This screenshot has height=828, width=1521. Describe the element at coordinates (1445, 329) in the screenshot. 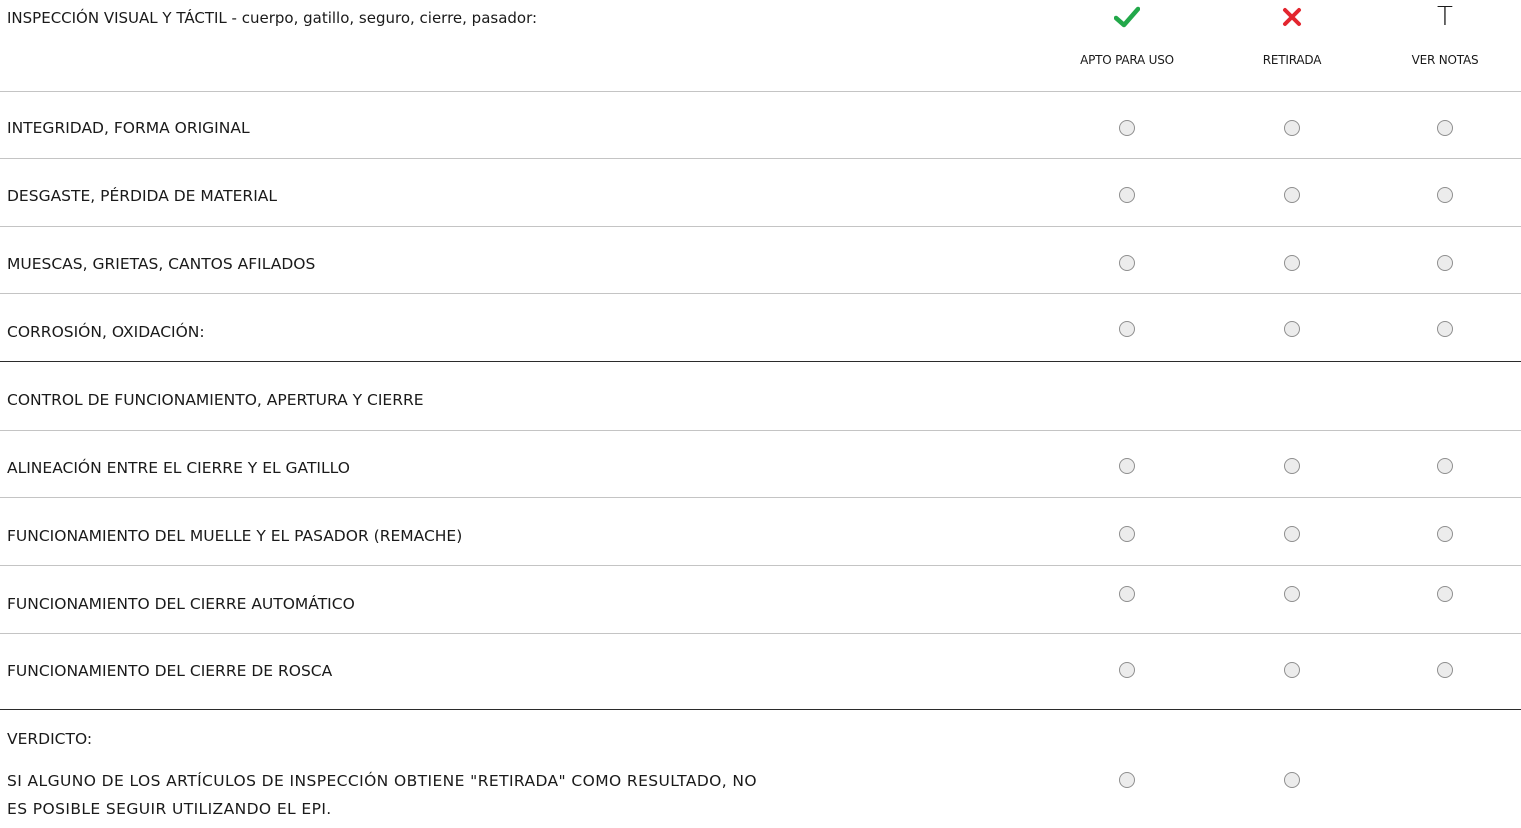

I see `radio-corrosion-ver-notas` at that location.